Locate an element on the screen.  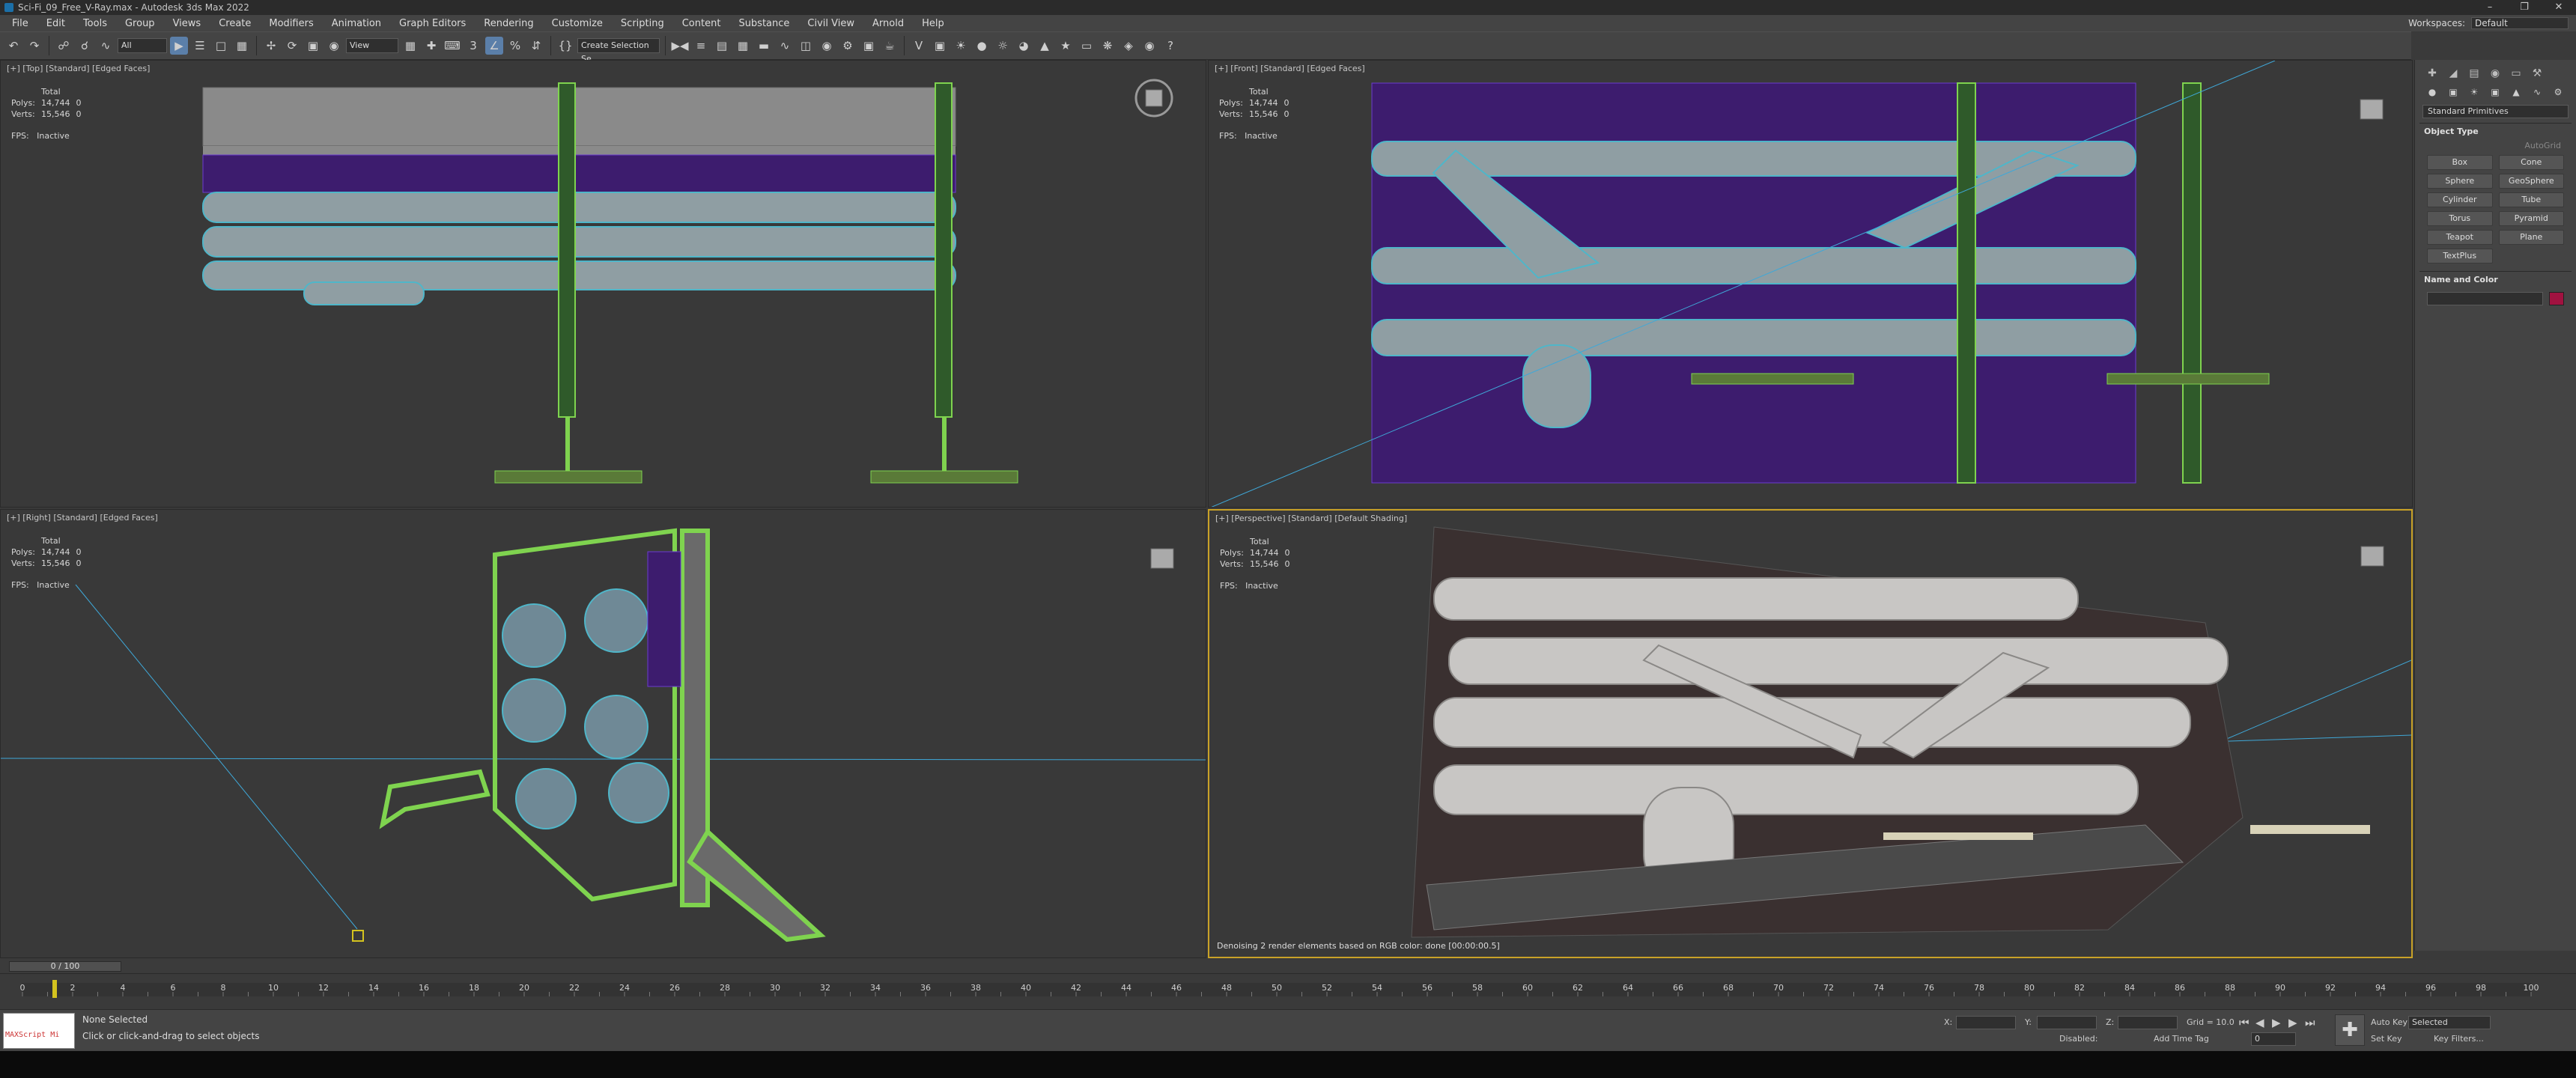
autogrid-checkbox: AutoGrid is located at coordinates (2495, 145).